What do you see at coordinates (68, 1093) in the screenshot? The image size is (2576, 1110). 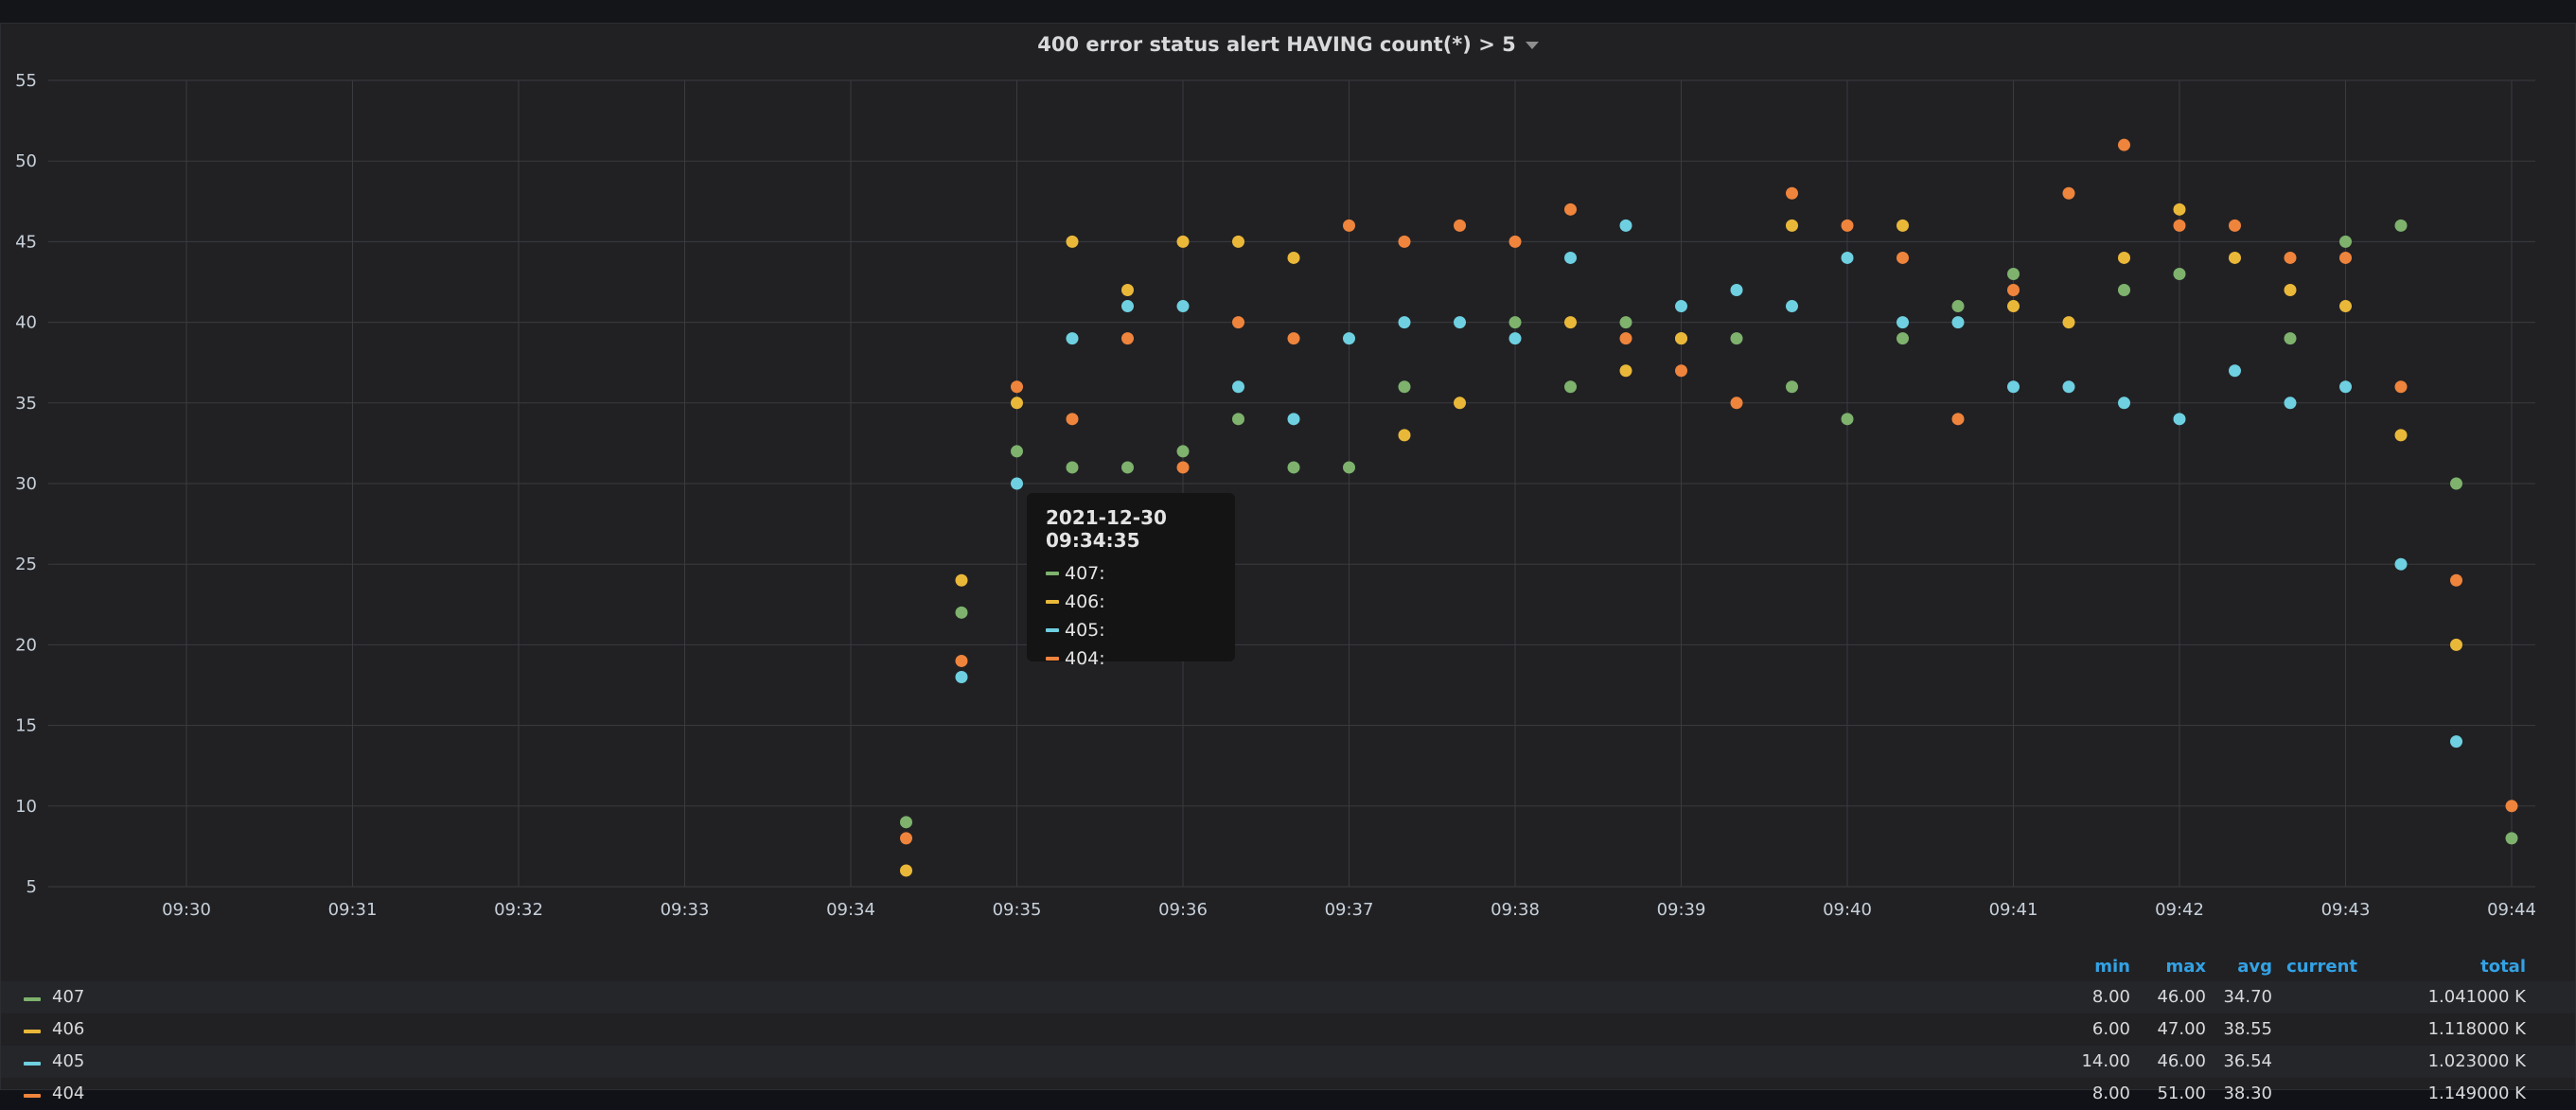 I see `legend-series-name: 404` at bounding box center [68, 1093].